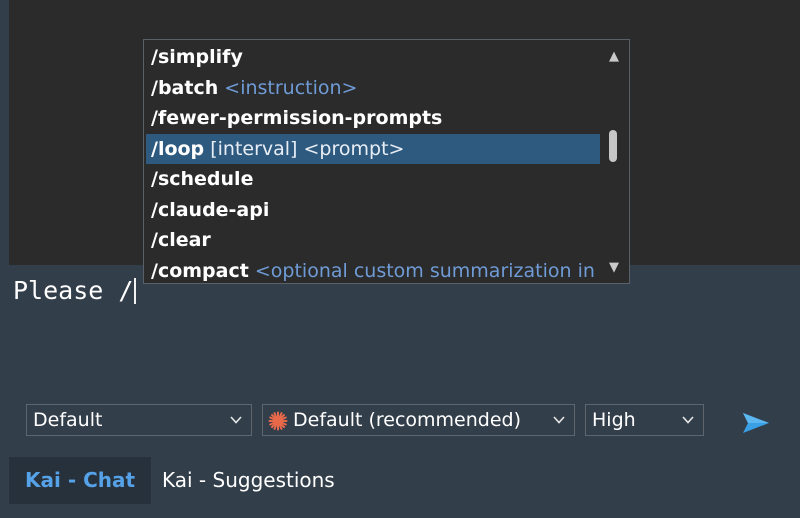 Image resolution: width=800 pixels, height=518 pixels. What do you see at coordinates (197, 57) in the screenshot?
I see `command-name: /simplify` at bounding box center [197, 57].